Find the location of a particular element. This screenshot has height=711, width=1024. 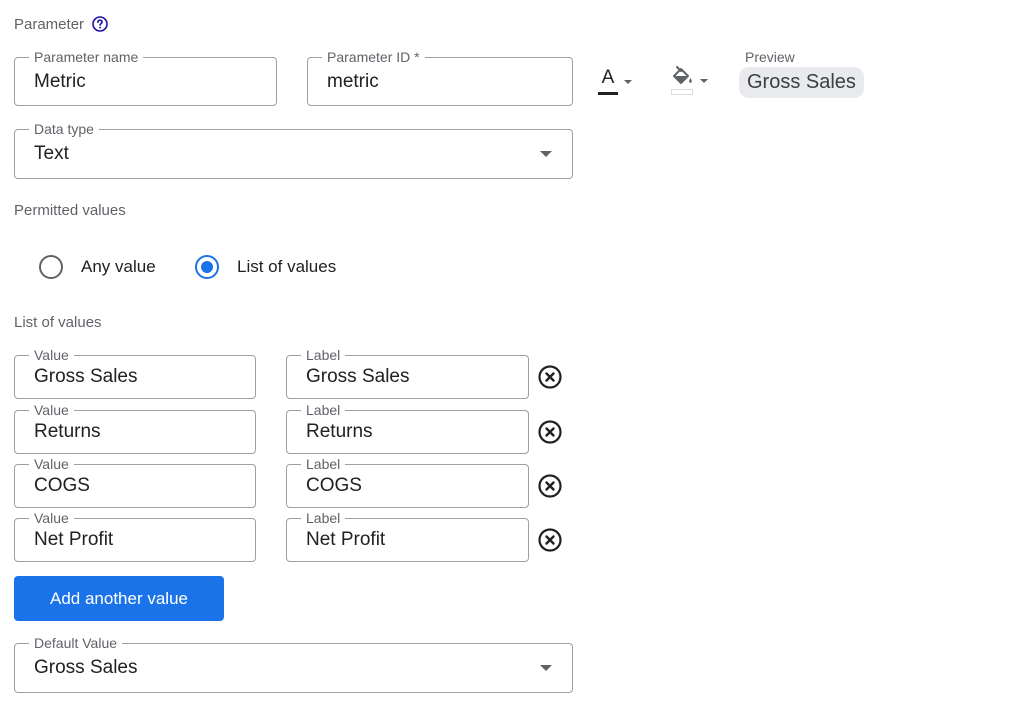

value-field-3: Value COGS is located at coordinates (135, 482).